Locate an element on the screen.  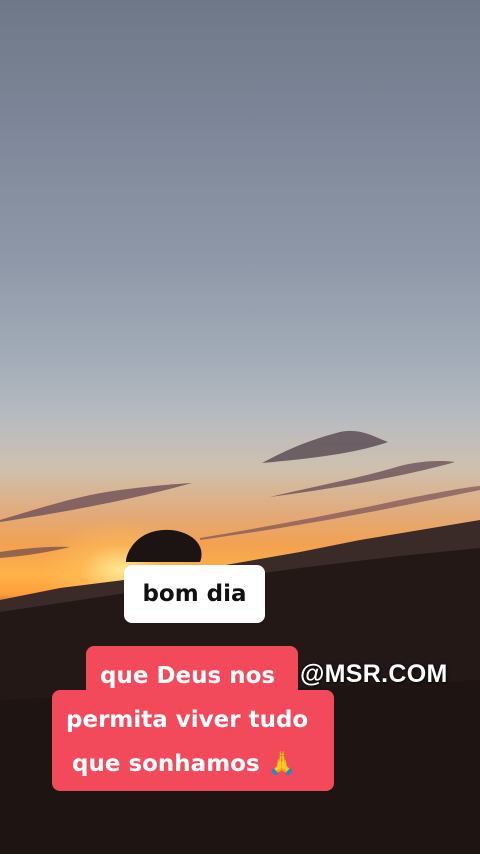
greeting-caption: bom dia is located at coordinates (194, 594).